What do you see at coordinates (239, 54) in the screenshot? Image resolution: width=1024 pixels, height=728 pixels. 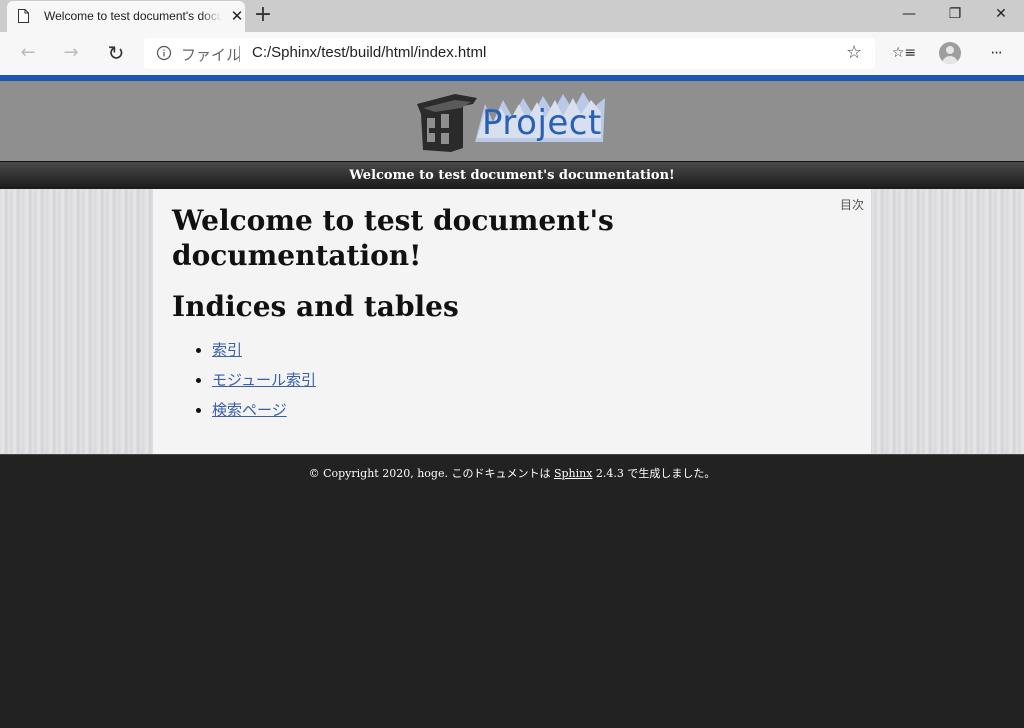 I see `address-separator` at bounding box center [239, 54].